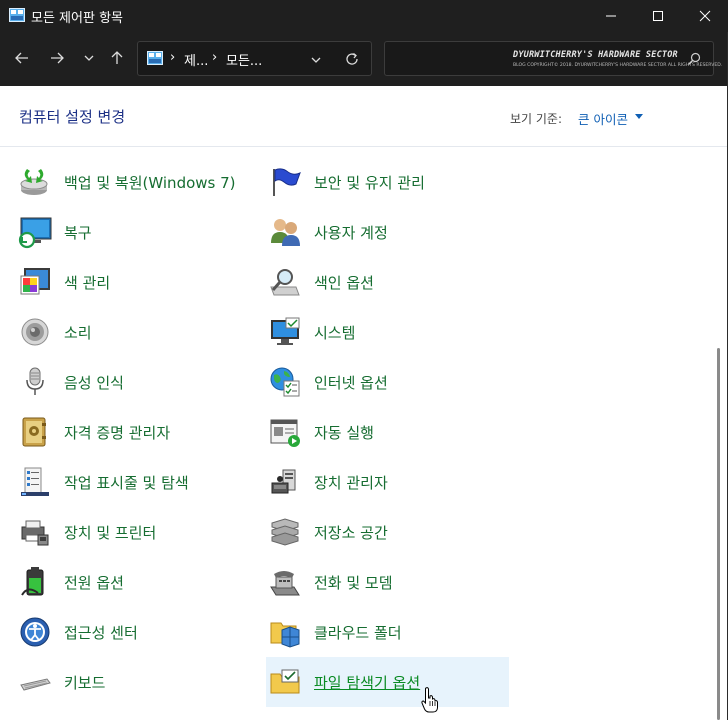  I want to click on list-item: 시스템, so click(310, 332).